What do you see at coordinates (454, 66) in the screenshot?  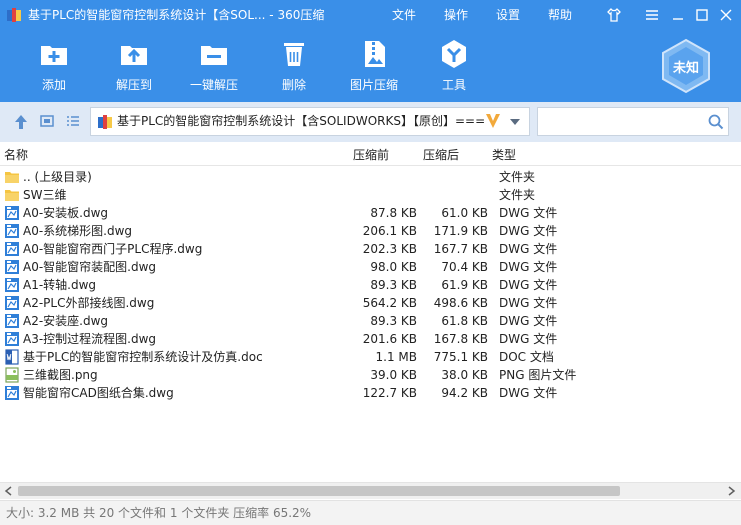 I see `tools-button: 工具` at bounding box center [454, 66].